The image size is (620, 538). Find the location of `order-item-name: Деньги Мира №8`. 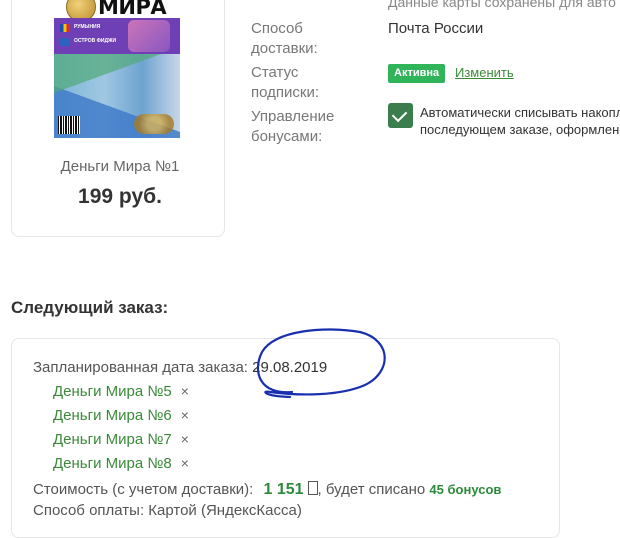

order-item-name: Деньги Мира №8 is located at coordinates (112, 463).